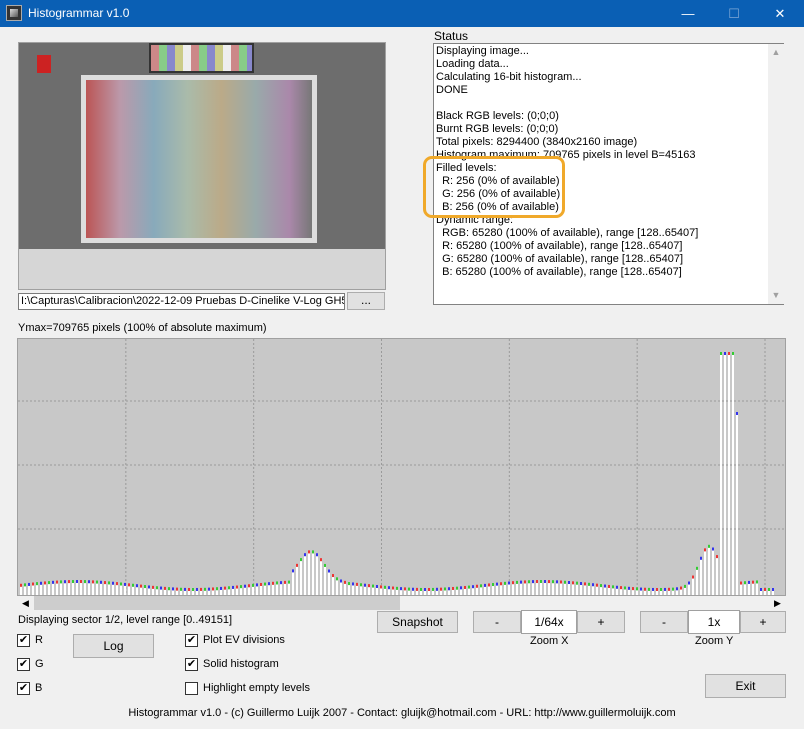  Describe the element at coordinates (734, 13) in the screenshot. I see `maximize-button: ☐` at that location.